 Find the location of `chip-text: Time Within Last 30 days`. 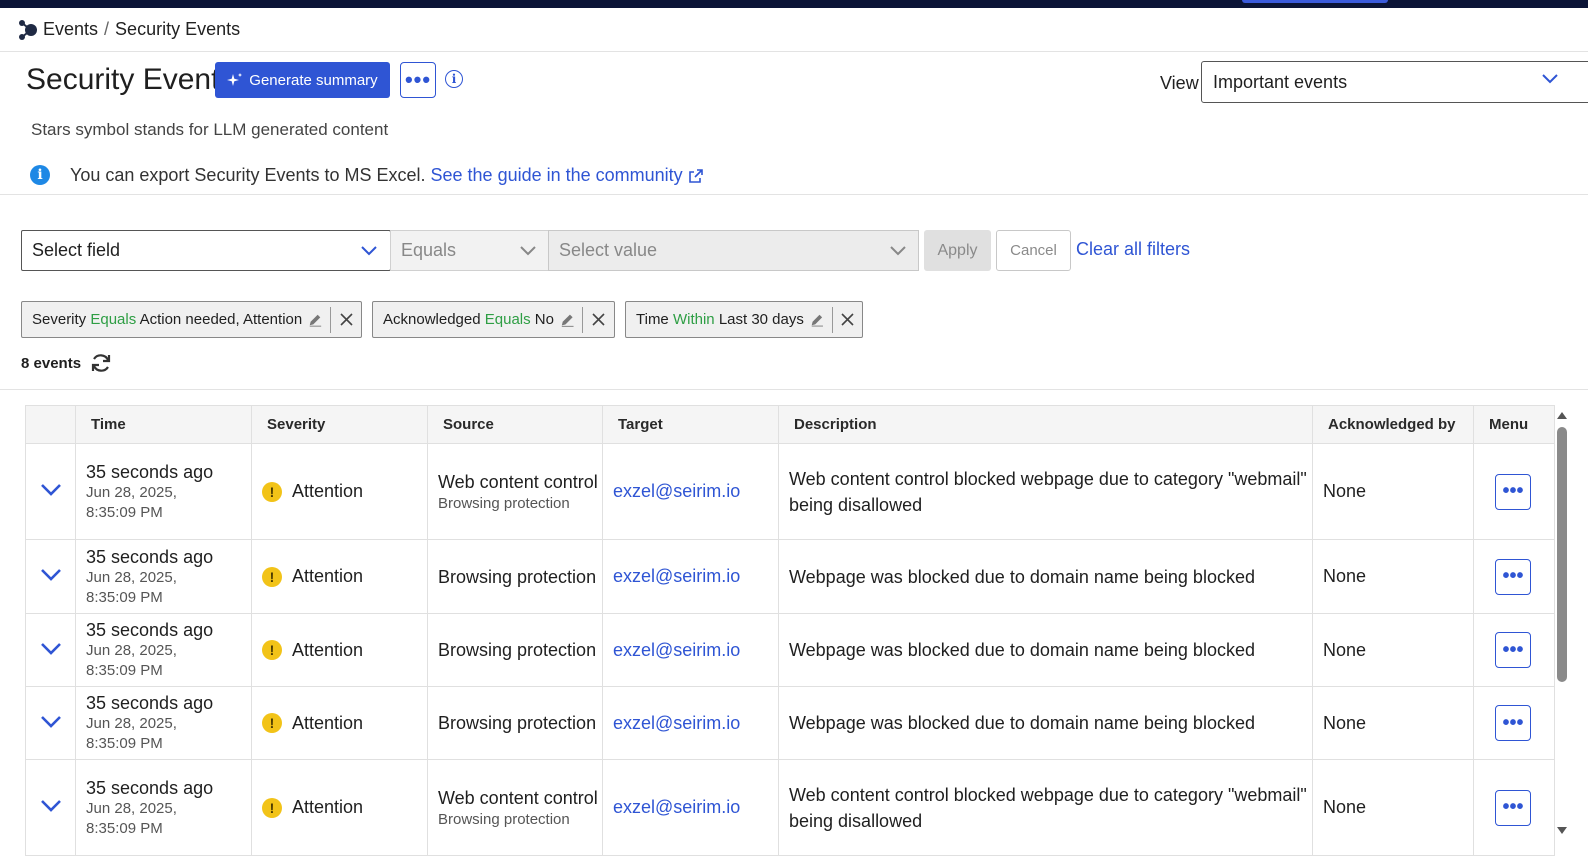

chip-text: Time Within Last 30 days is located at coordinates (720, 319).